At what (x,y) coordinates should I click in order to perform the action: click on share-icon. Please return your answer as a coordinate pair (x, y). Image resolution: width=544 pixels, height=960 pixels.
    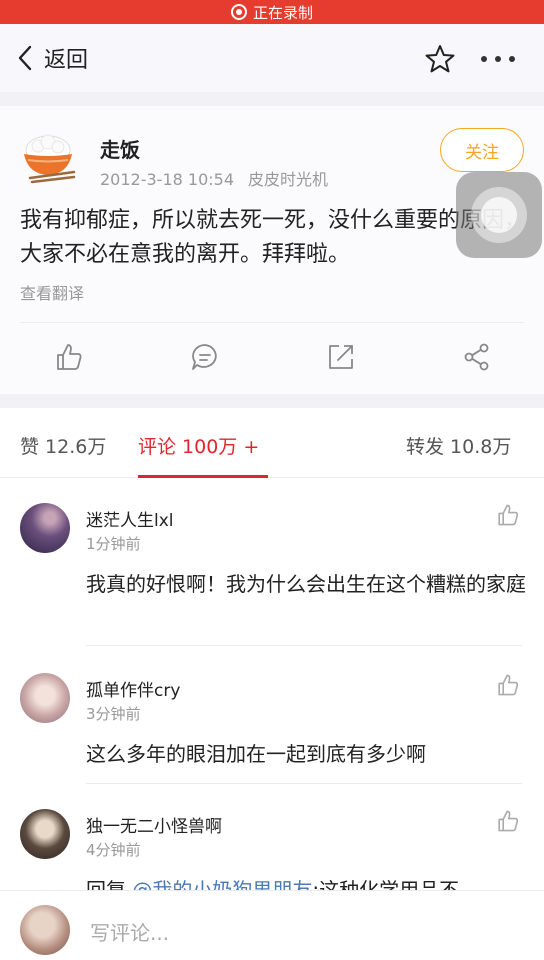
    Looking at the image, I should click on (477, 357).